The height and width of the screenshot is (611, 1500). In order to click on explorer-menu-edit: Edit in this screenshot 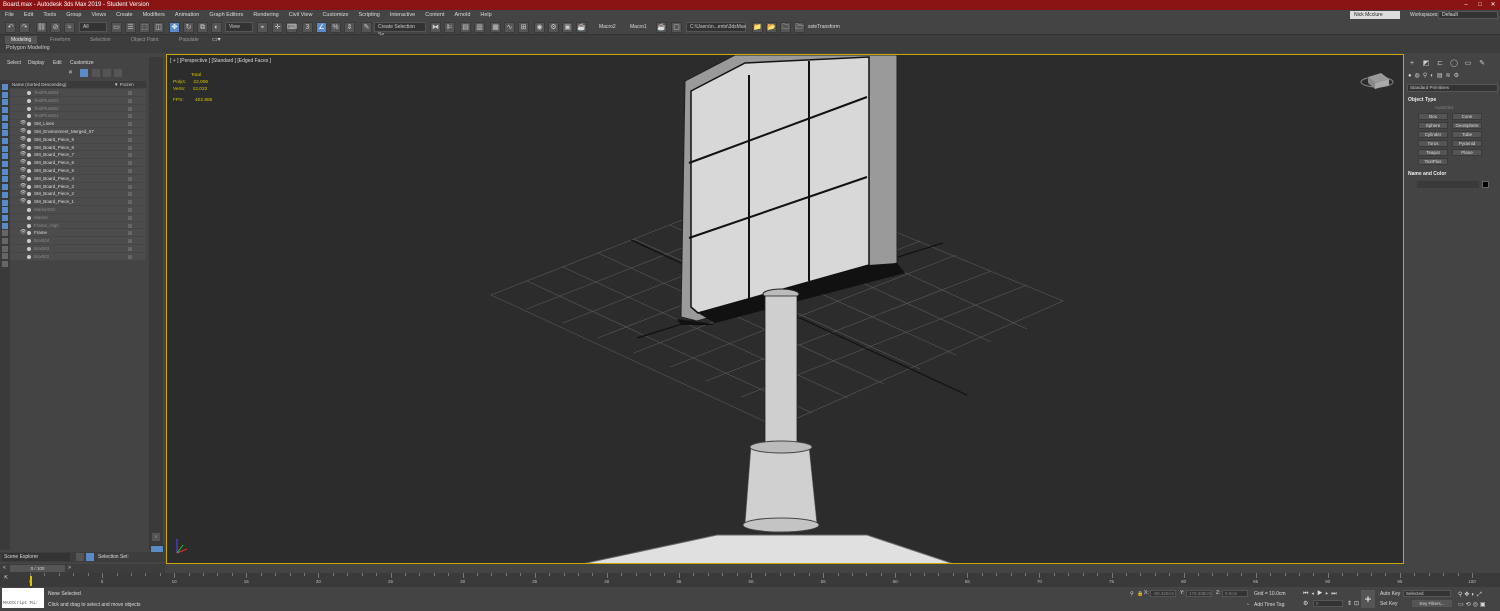, I will do `click(57, 63)`.